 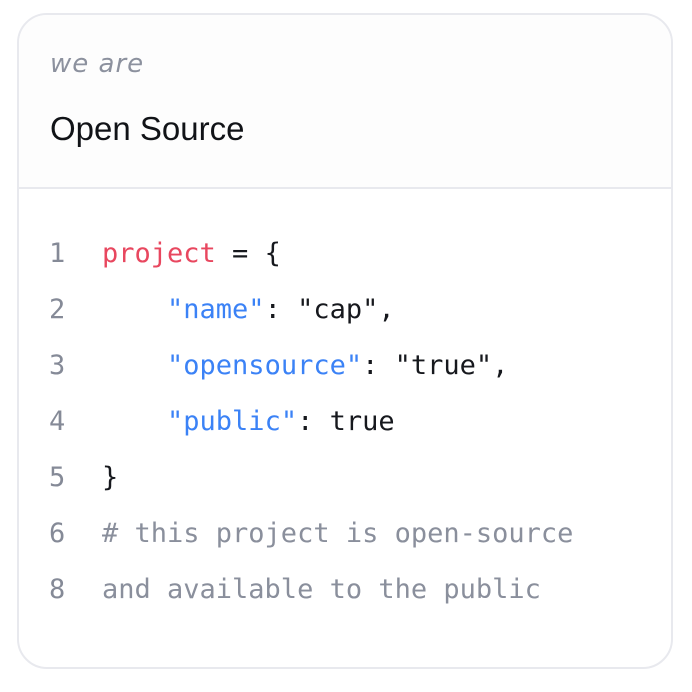 I want to click on code-line: 3 "opensource": "true",, so click(x=345, y=365).